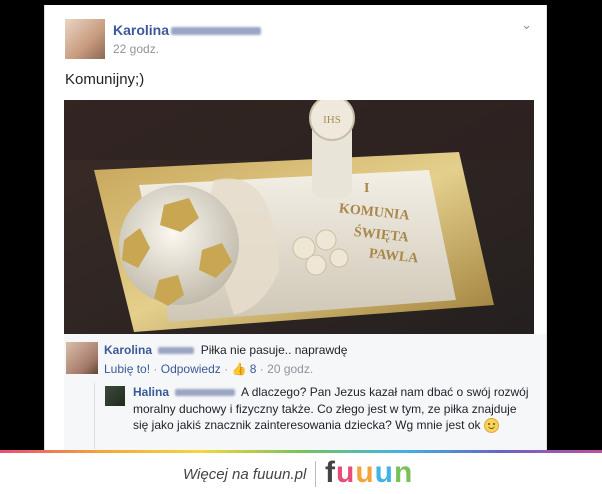  Describe the element at coordinates (315, 474) in the screenshot. I see `footer-divider` at that location.